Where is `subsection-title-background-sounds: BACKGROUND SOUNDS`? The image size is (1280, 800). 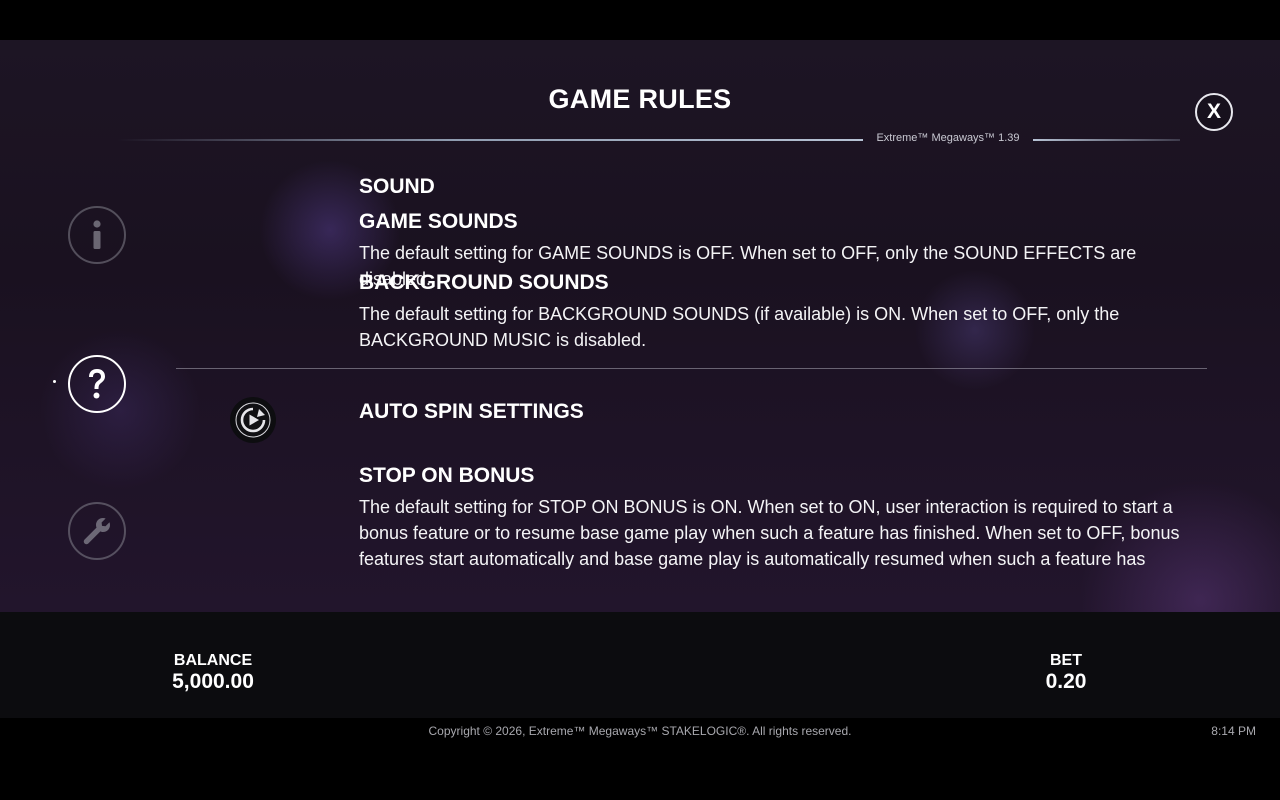 subsection-title-background-sounds: BACKGROUND SOUNDS is located at coordinates (484, 282).